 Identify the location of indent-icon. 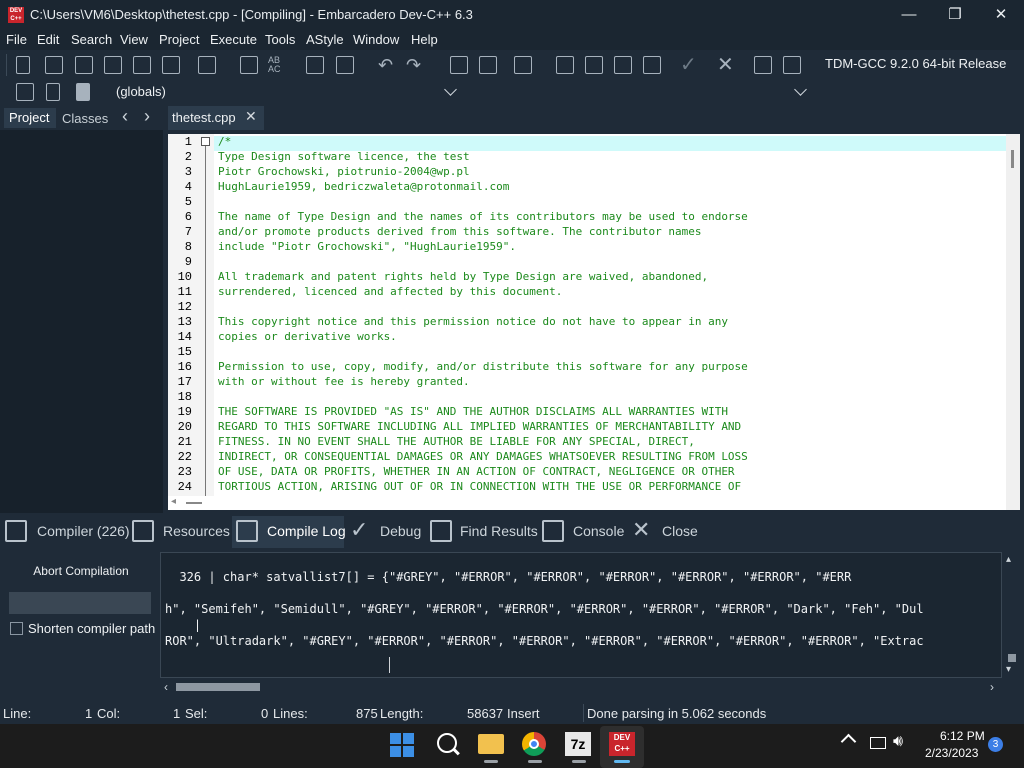
(459, 65).